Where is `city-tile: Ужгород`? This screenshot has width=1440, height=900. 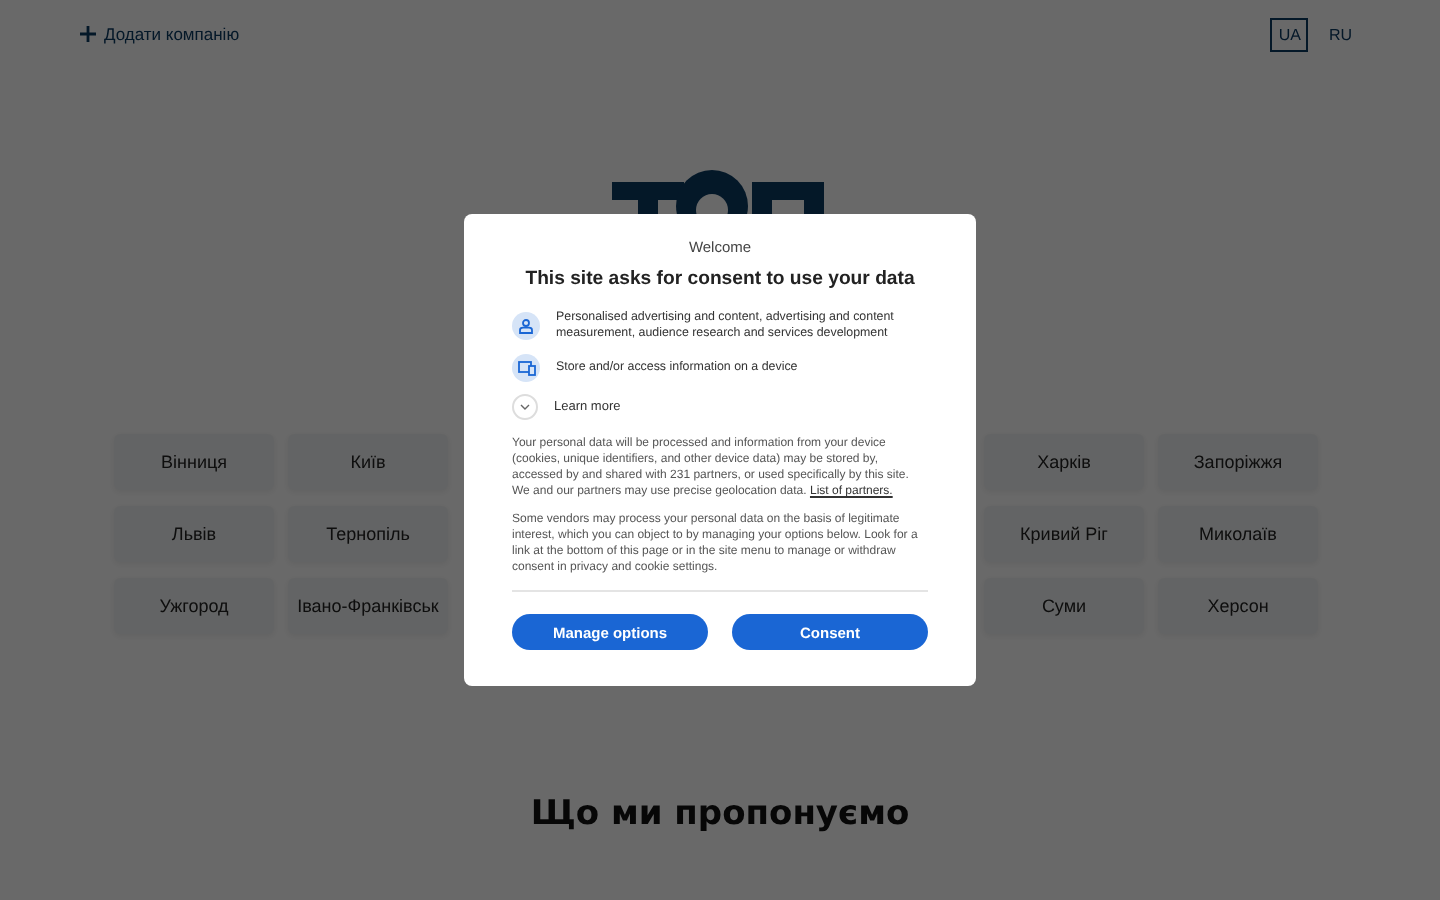
city-tile: Ужгород is located at coordinates (194, 606).